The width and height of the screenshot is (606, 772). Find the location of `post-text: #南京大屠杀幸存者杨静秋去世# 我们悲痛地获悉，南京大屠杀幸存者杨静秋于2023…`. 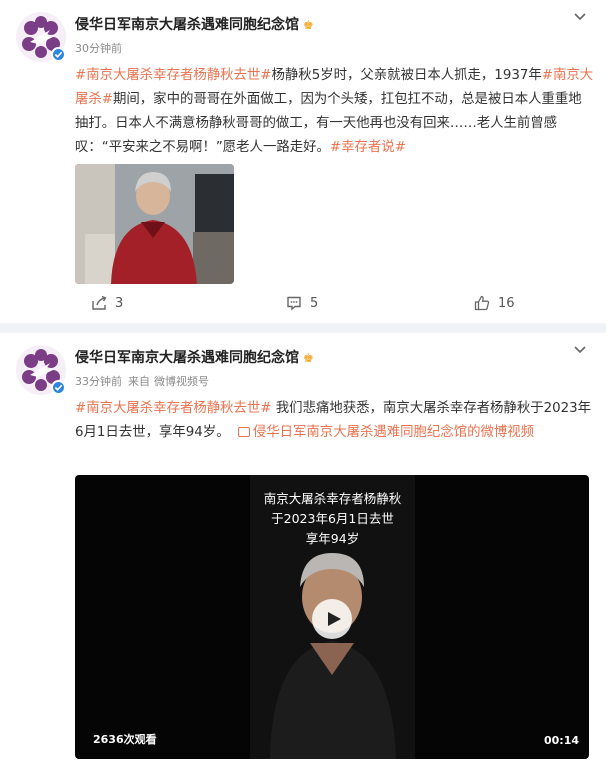

post-text: #南京大屠杀幸存者杨静秋去世# 我们悲痛地获悉，南京大屠杀幸存者杨静秋于2023… is located at coordinates (335, 421).